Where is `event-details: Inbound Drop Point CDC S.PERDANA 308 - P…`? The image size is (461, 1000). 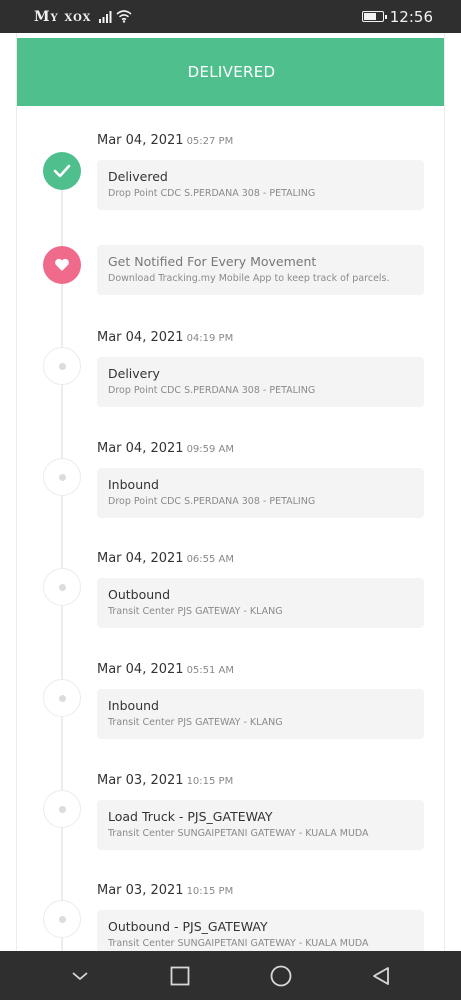
event-details: Inbound Drop Point CDC S.PERDANA 308 - P… is located at coordinates (260, 493).